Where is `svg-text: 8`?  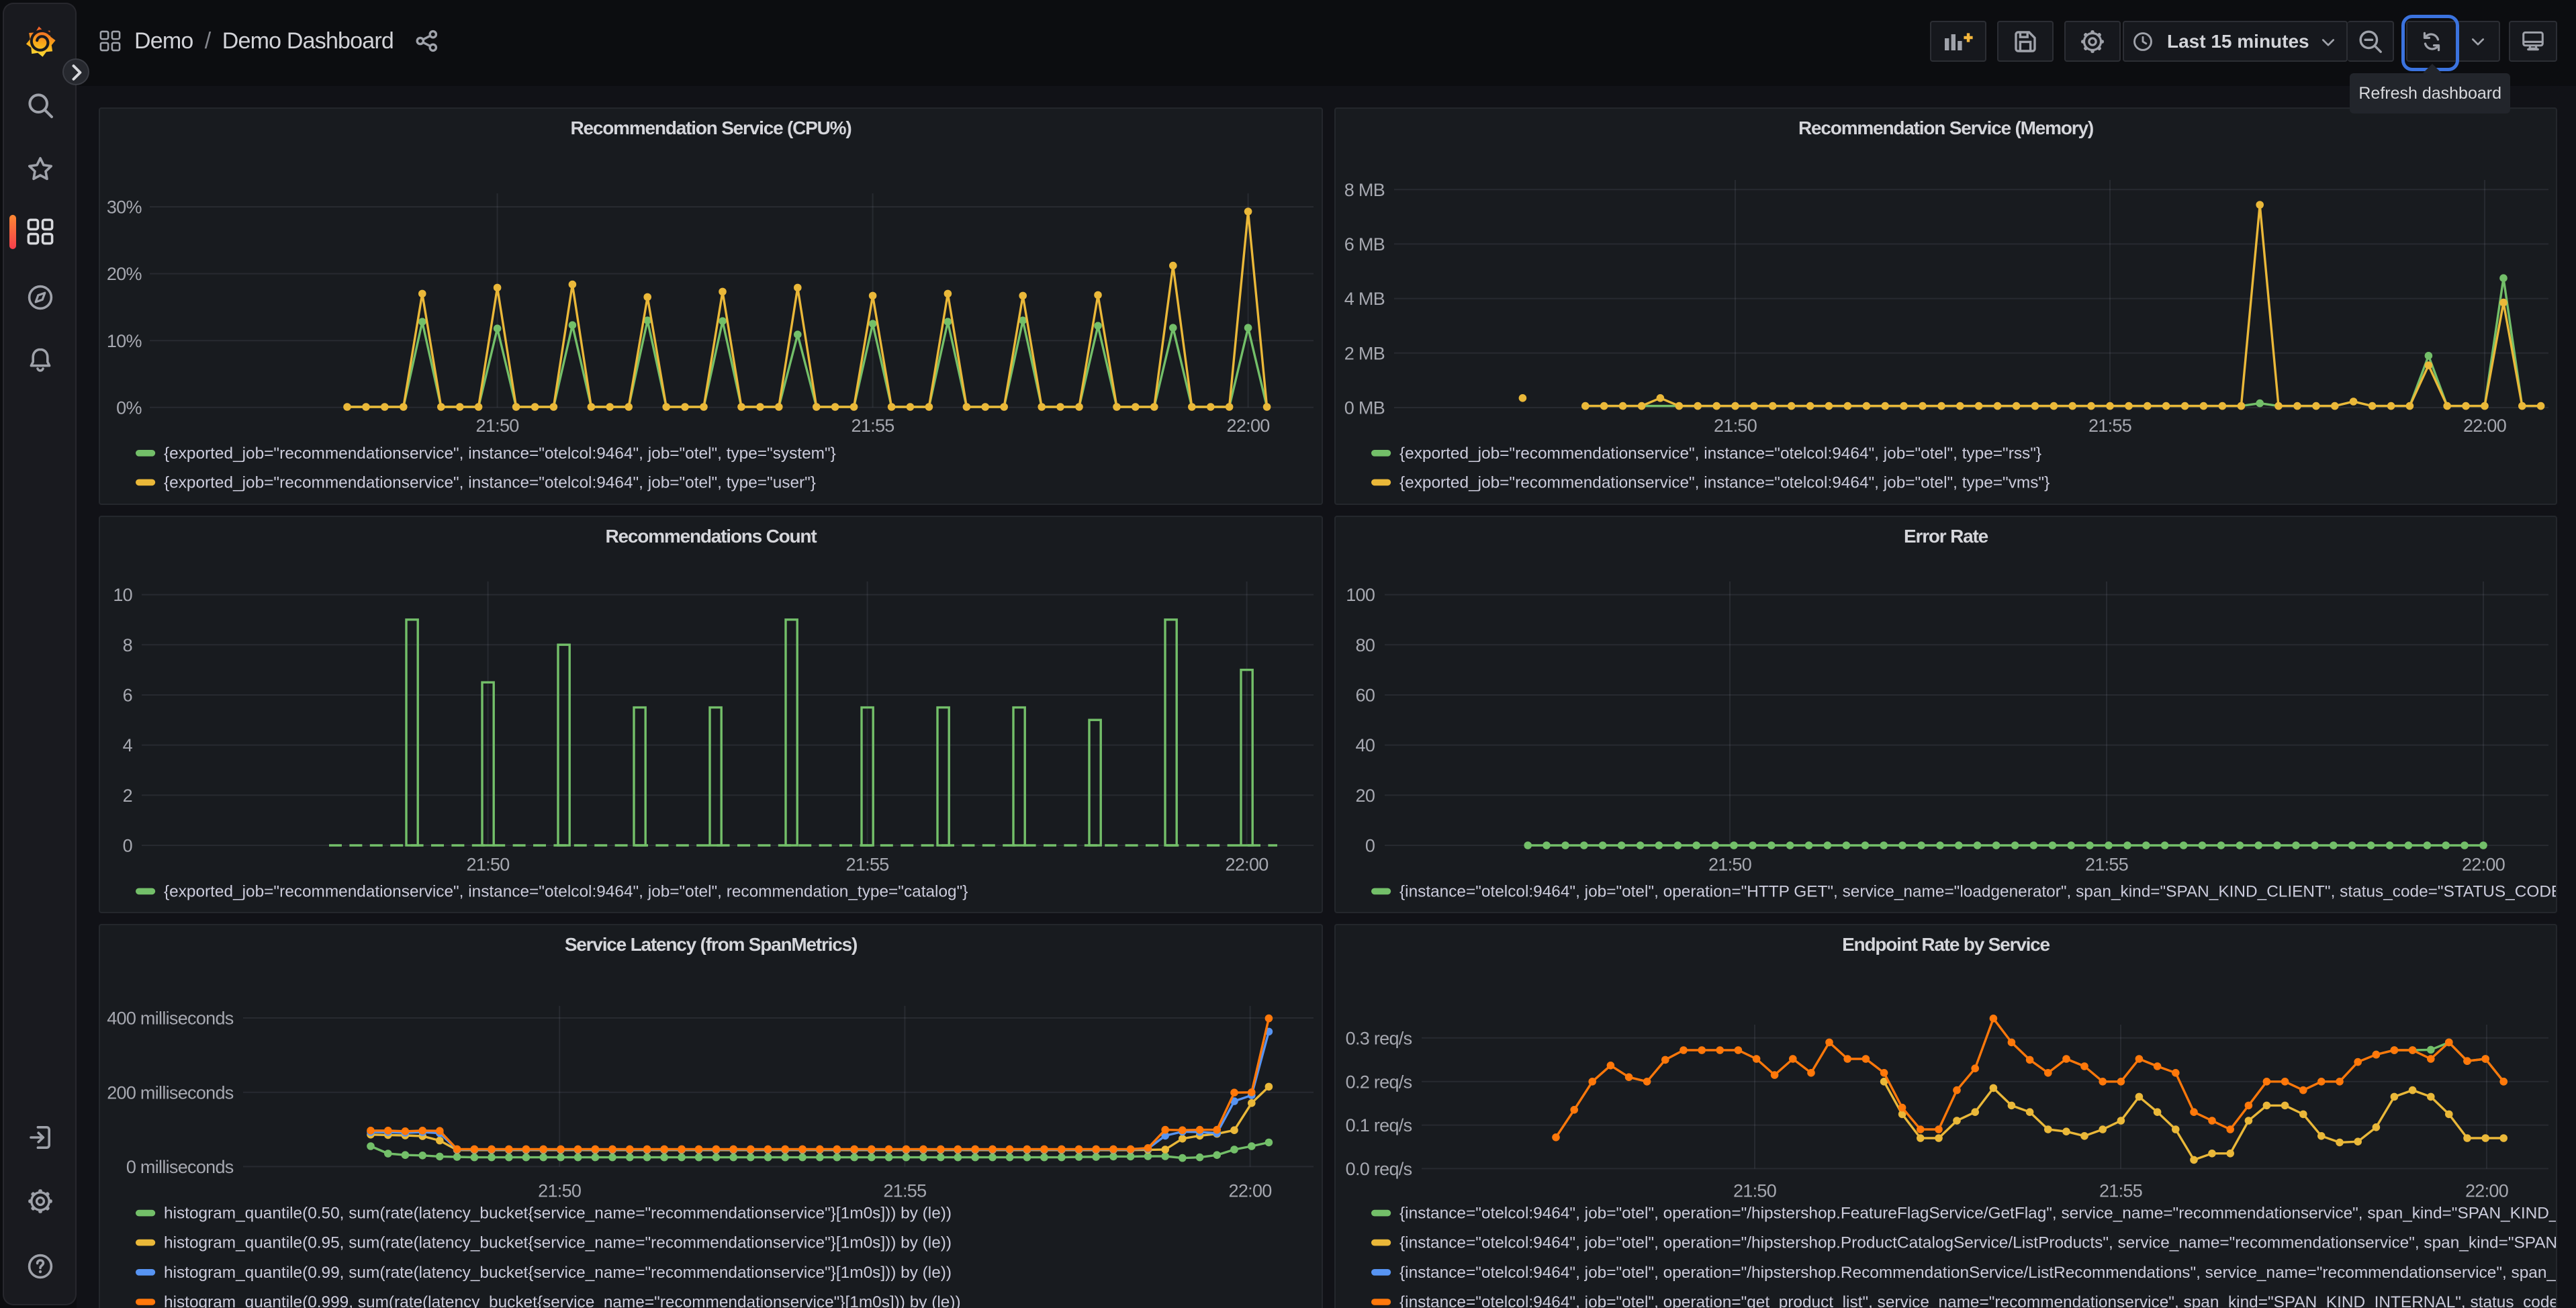
svg-text: 8 is located at coordinates (127, 645).